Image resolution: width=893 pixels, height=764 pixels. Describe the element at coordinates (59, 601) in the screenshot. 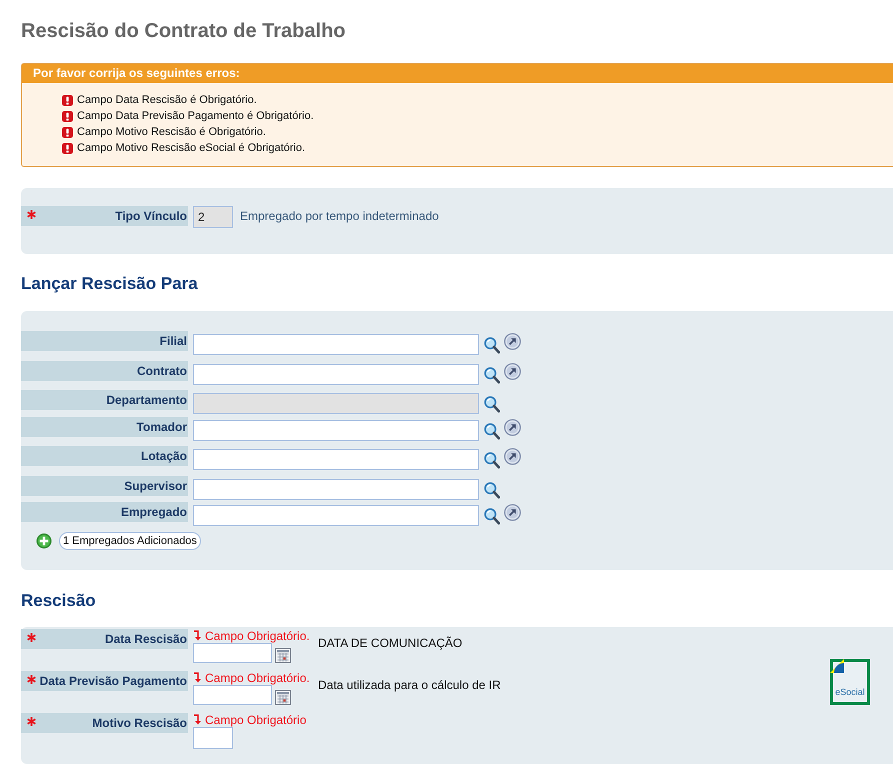

I see `section-heading: Rescisão` at that location.